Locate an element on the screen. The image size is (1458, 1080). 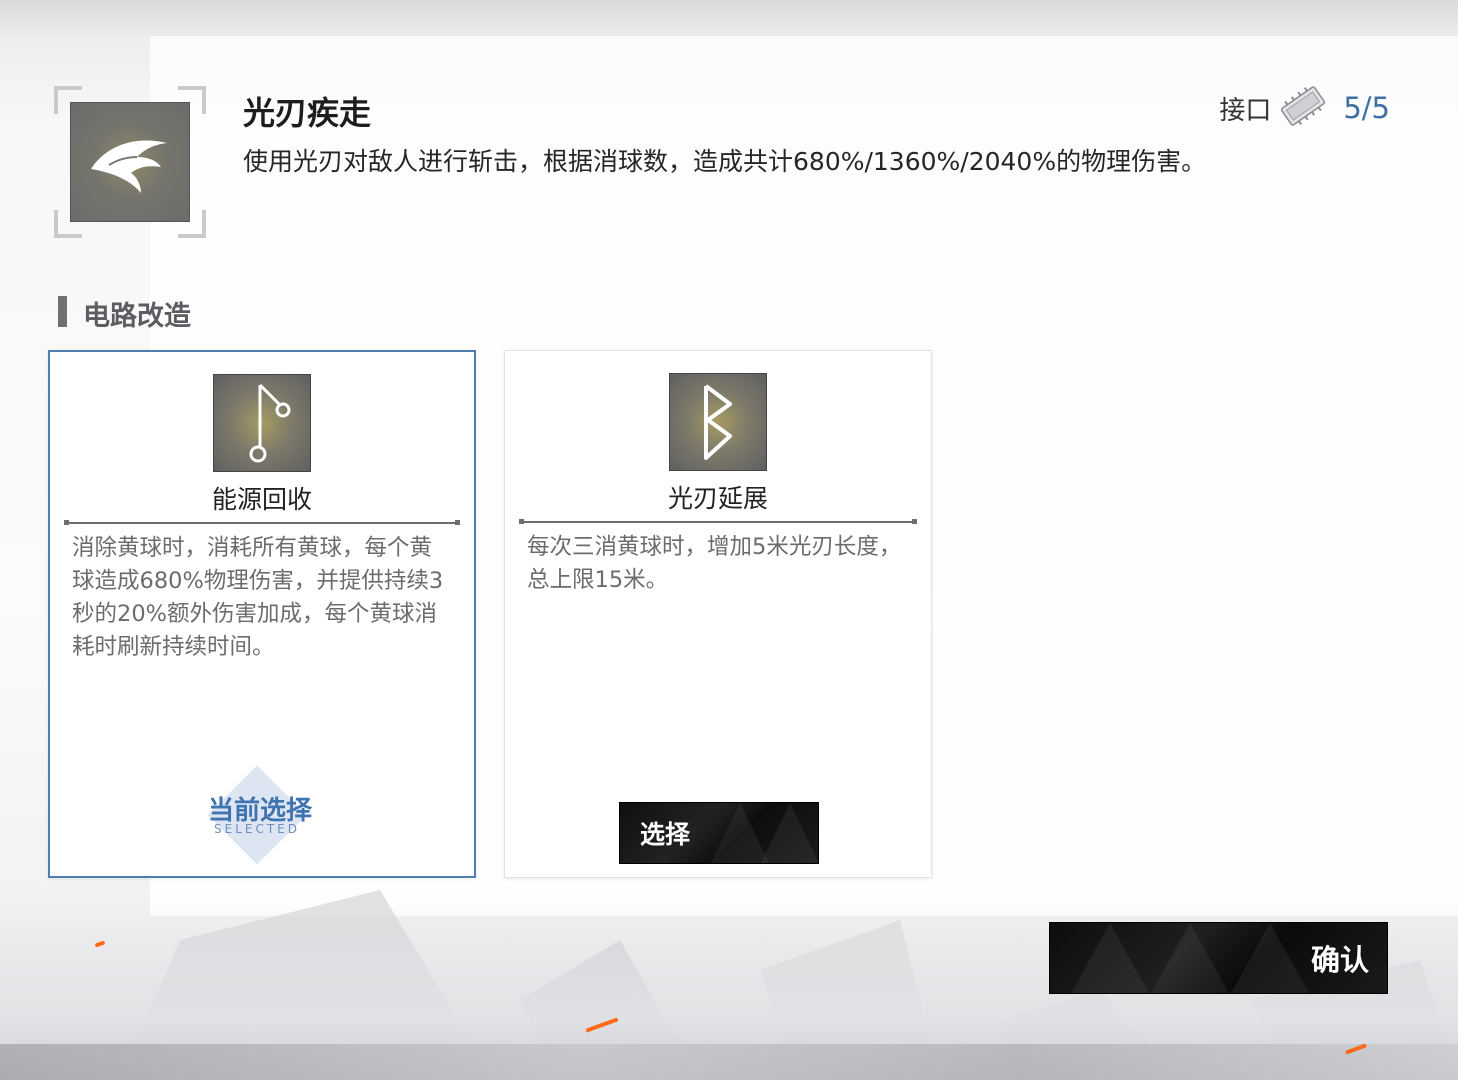
select-button: 选择 is located at coordinates (719, 833).